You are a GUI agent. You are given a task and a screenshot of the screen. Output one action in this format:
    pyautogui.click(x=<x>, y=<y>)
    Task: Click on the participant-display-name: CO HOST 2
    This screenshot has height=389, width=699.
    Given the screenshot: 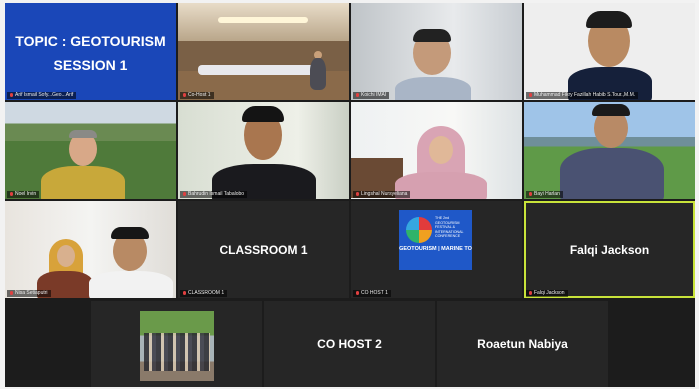 What is the action you would take?
    pyautogui.click(x=349, y=344)
    